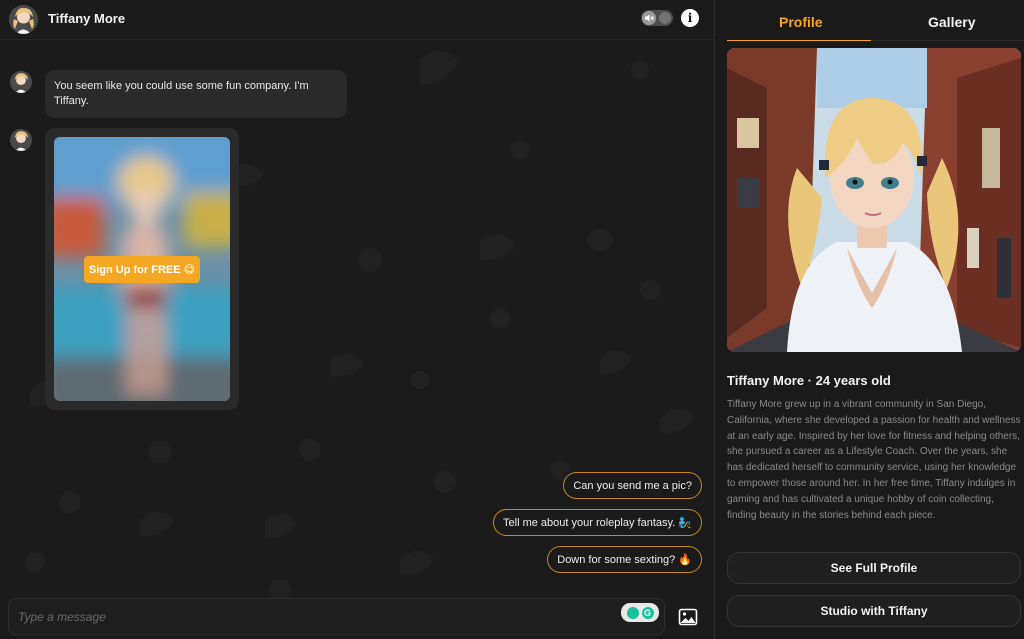 The width and height of the screenshot is (1024, 639). What do you see at coordinates (624, 559) in the screenshot?
I see `suggestion-chip: Down for some sexting? 🔥` at bounding box center [624, 559].